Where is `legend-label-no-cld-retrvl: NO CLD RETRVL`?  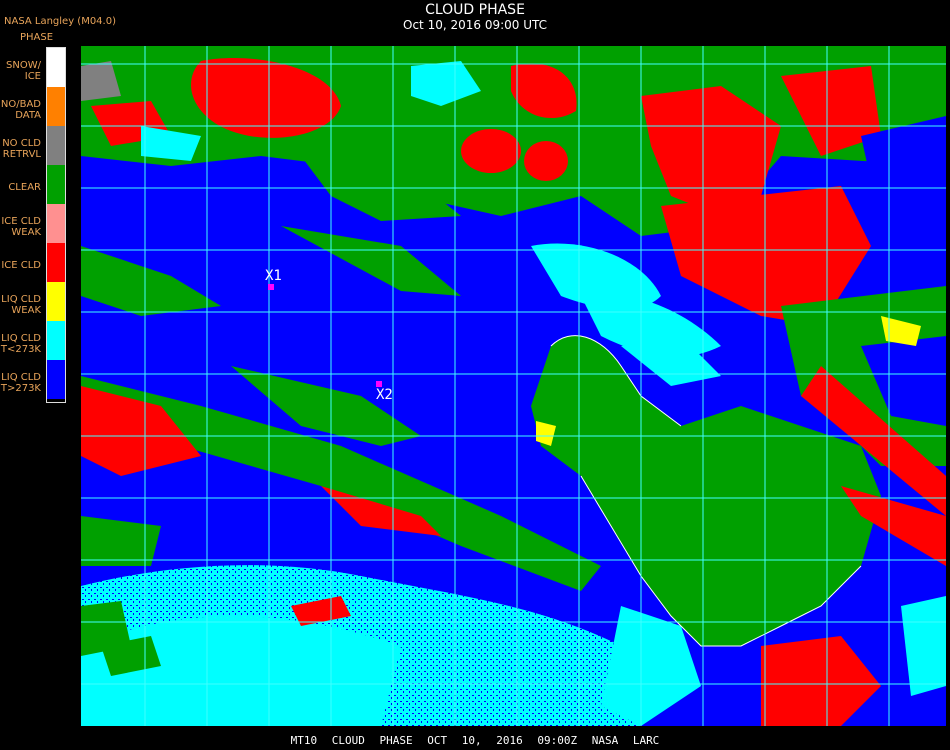
legend-label-no-cld-retrvl: NO CLD RETRVL is located at coordinates (21, 149).